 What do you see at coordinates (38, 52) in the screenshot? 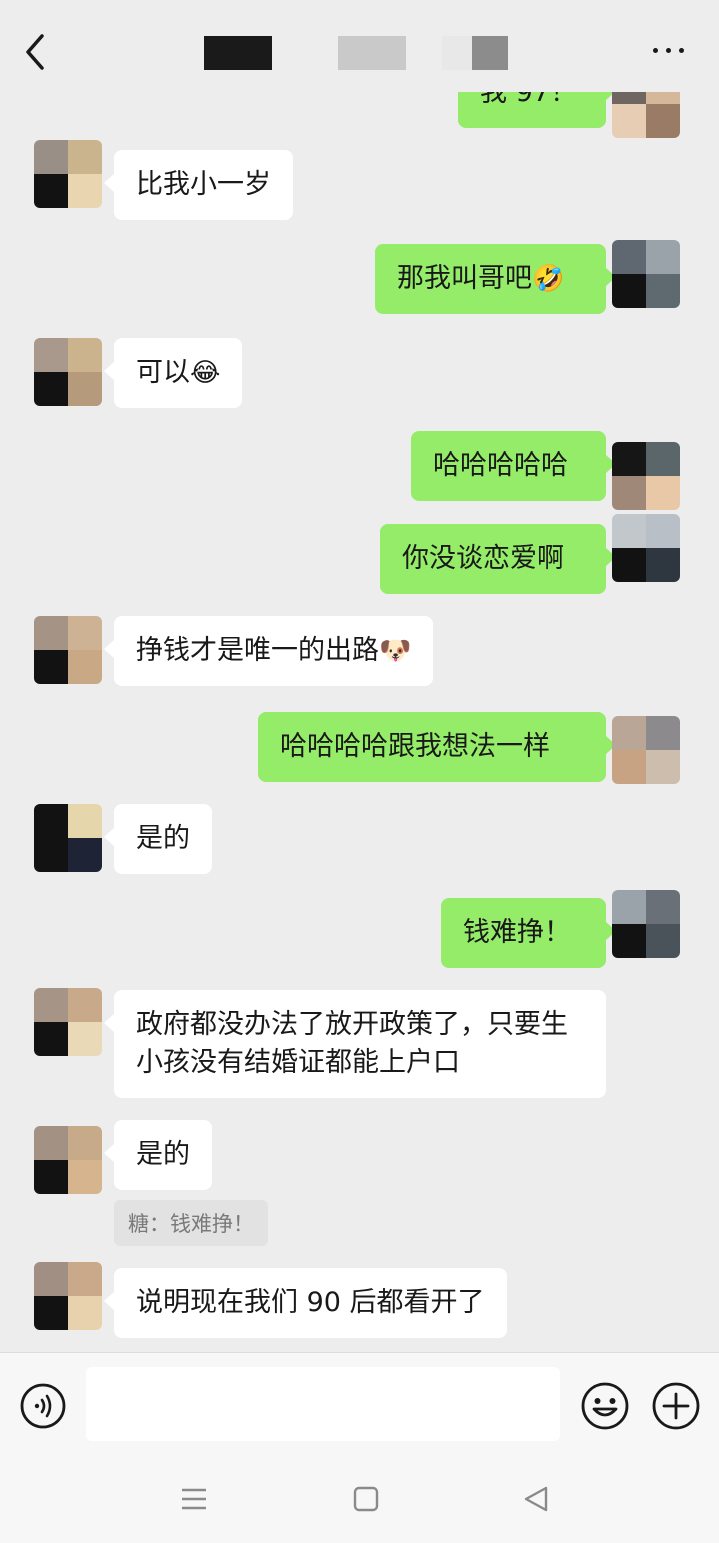
I see `chevron-left-icon` at bounding box center [38, 52].